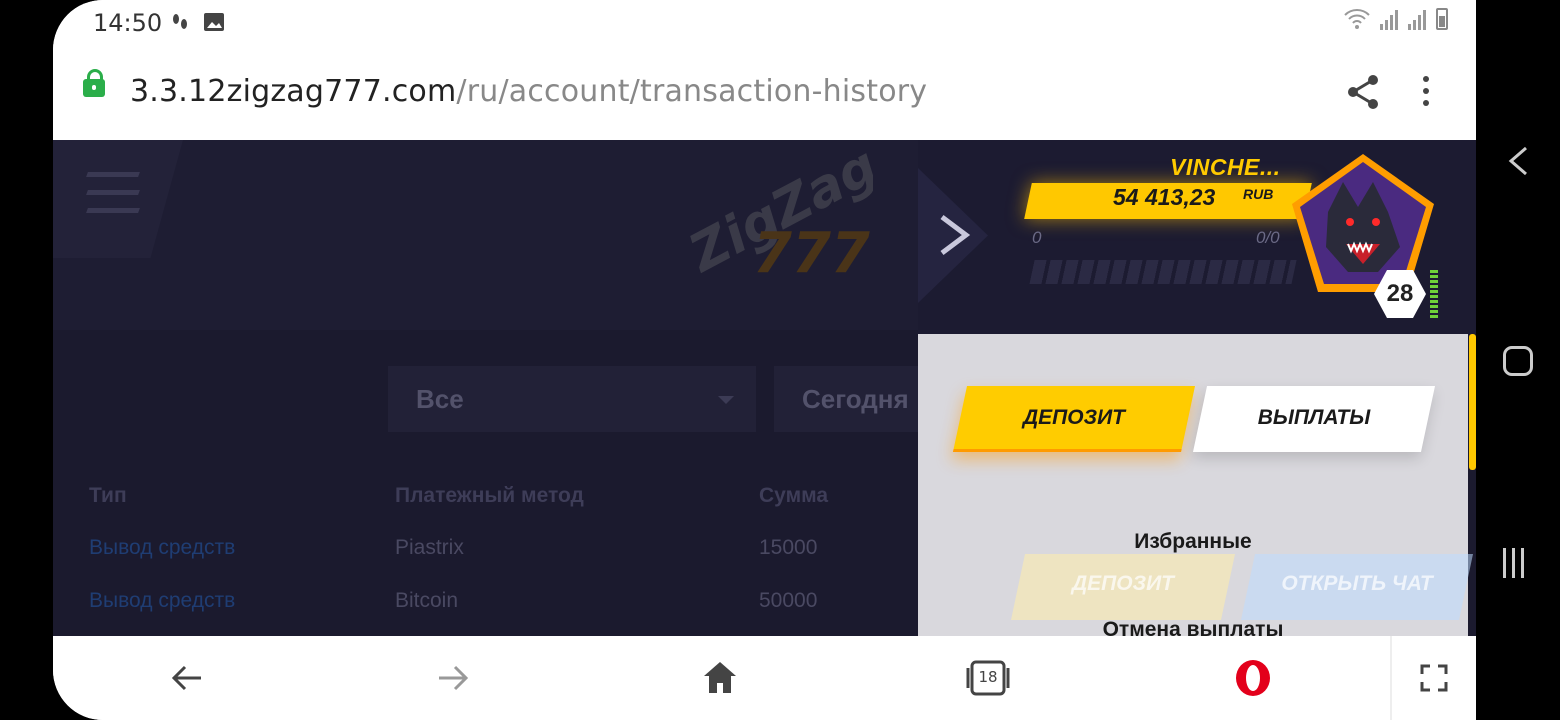 The image size is (1560, 720). What do you see at coordinates (429, 547) in the screenshot?
I see `table-row-method: Piastrix` at bounding box center [429, 547].